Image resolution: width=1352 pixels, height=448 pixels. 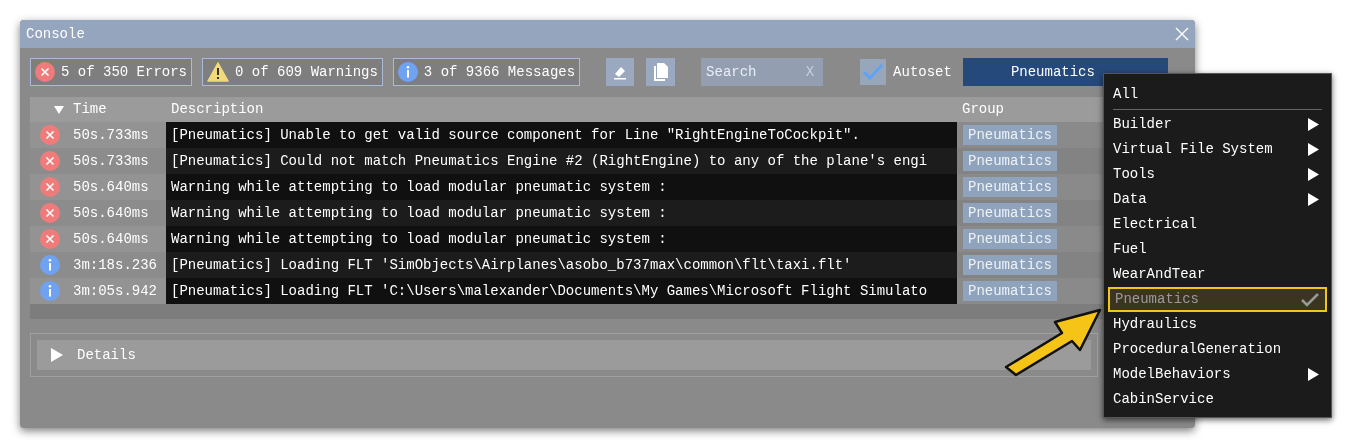 I want to click on clear-button, so click(x=620, y=72).